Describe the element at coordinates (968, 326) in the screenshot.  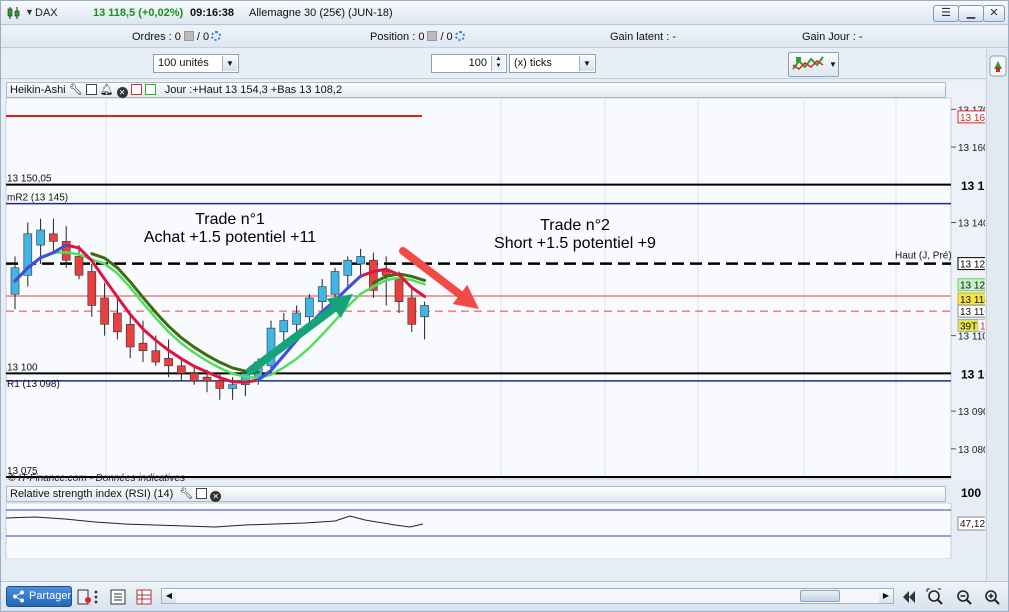
I see `countdown-tag: 39T` at that location.